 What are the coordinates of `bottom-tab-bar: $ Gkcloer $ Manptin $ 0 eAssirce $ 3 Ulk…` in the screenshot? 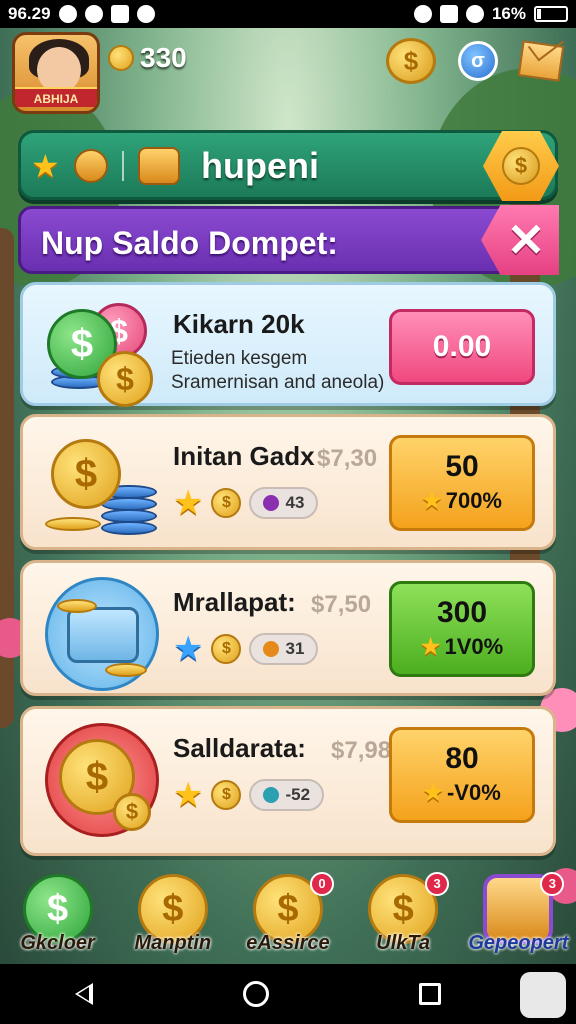 It's located at (288, 915).